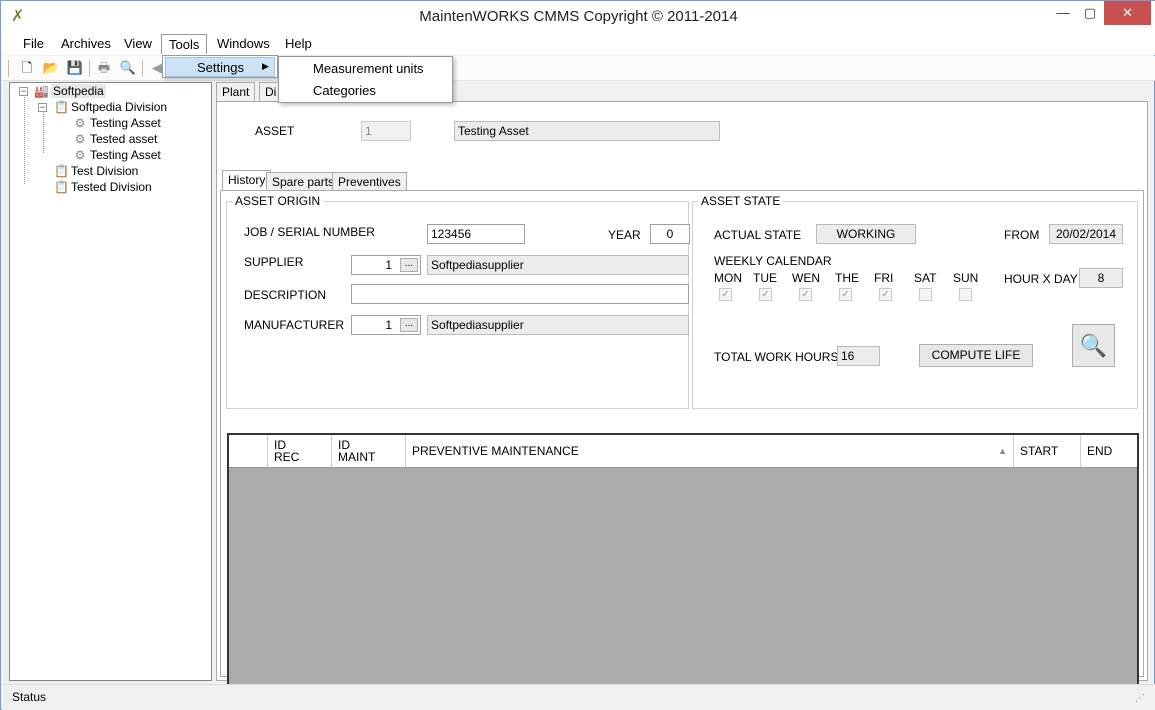 This screenshot has height=710, width=1155. I want to click on grid-column-idmaint: ID MAINT, so click(369, 451).